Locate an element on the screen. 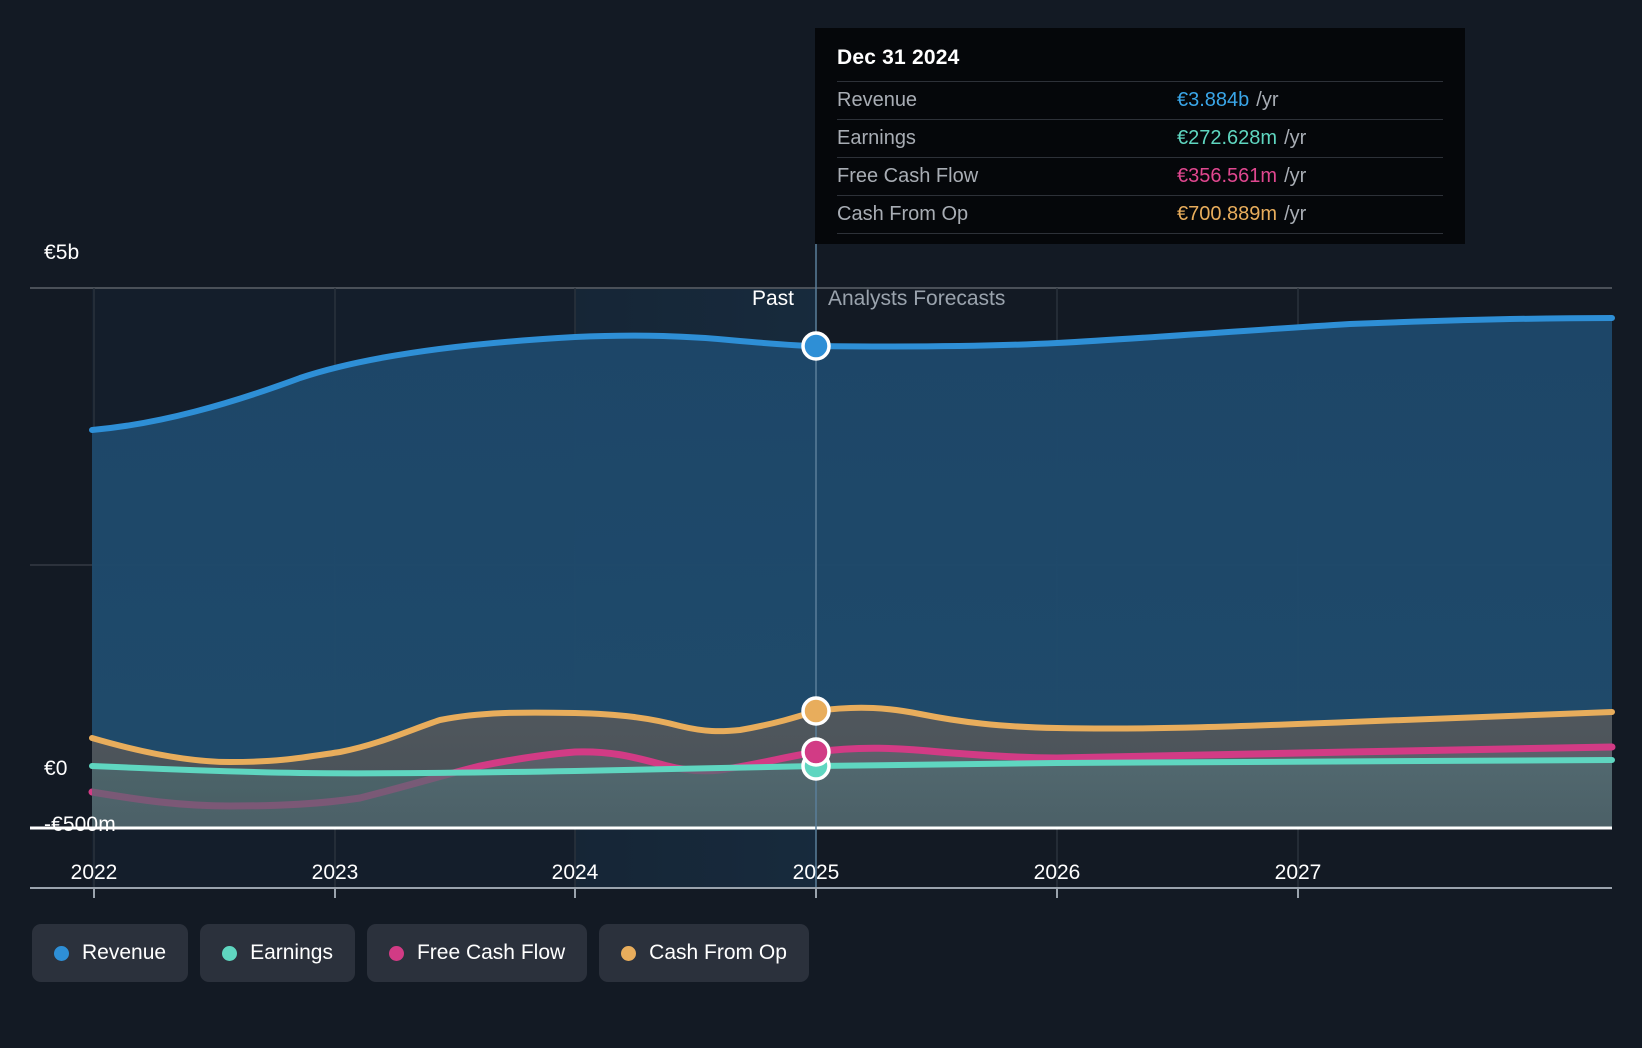 The image size is (1642, 1048). tooltip-unit-revenue: /yr is located at coordinates (1267, 100).